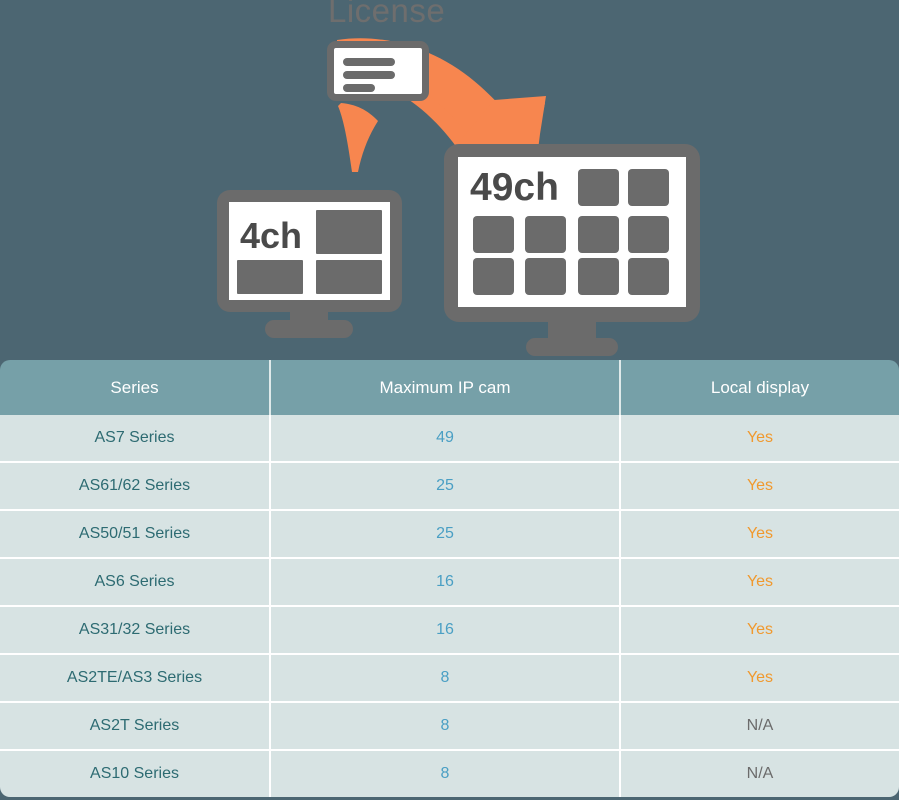 The width and height of the screenshot is (899, 800). I want to click on cell-series: AS2TE/AS3 Series, so click(135, 678).